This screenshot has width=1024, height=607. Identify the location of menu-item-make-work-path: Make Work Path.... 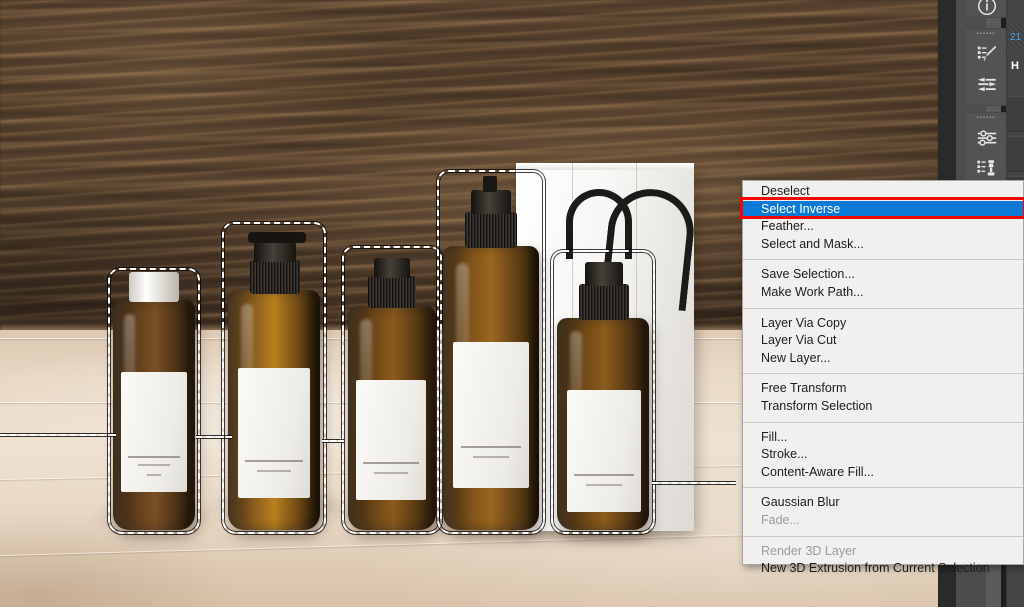
(883, 293).